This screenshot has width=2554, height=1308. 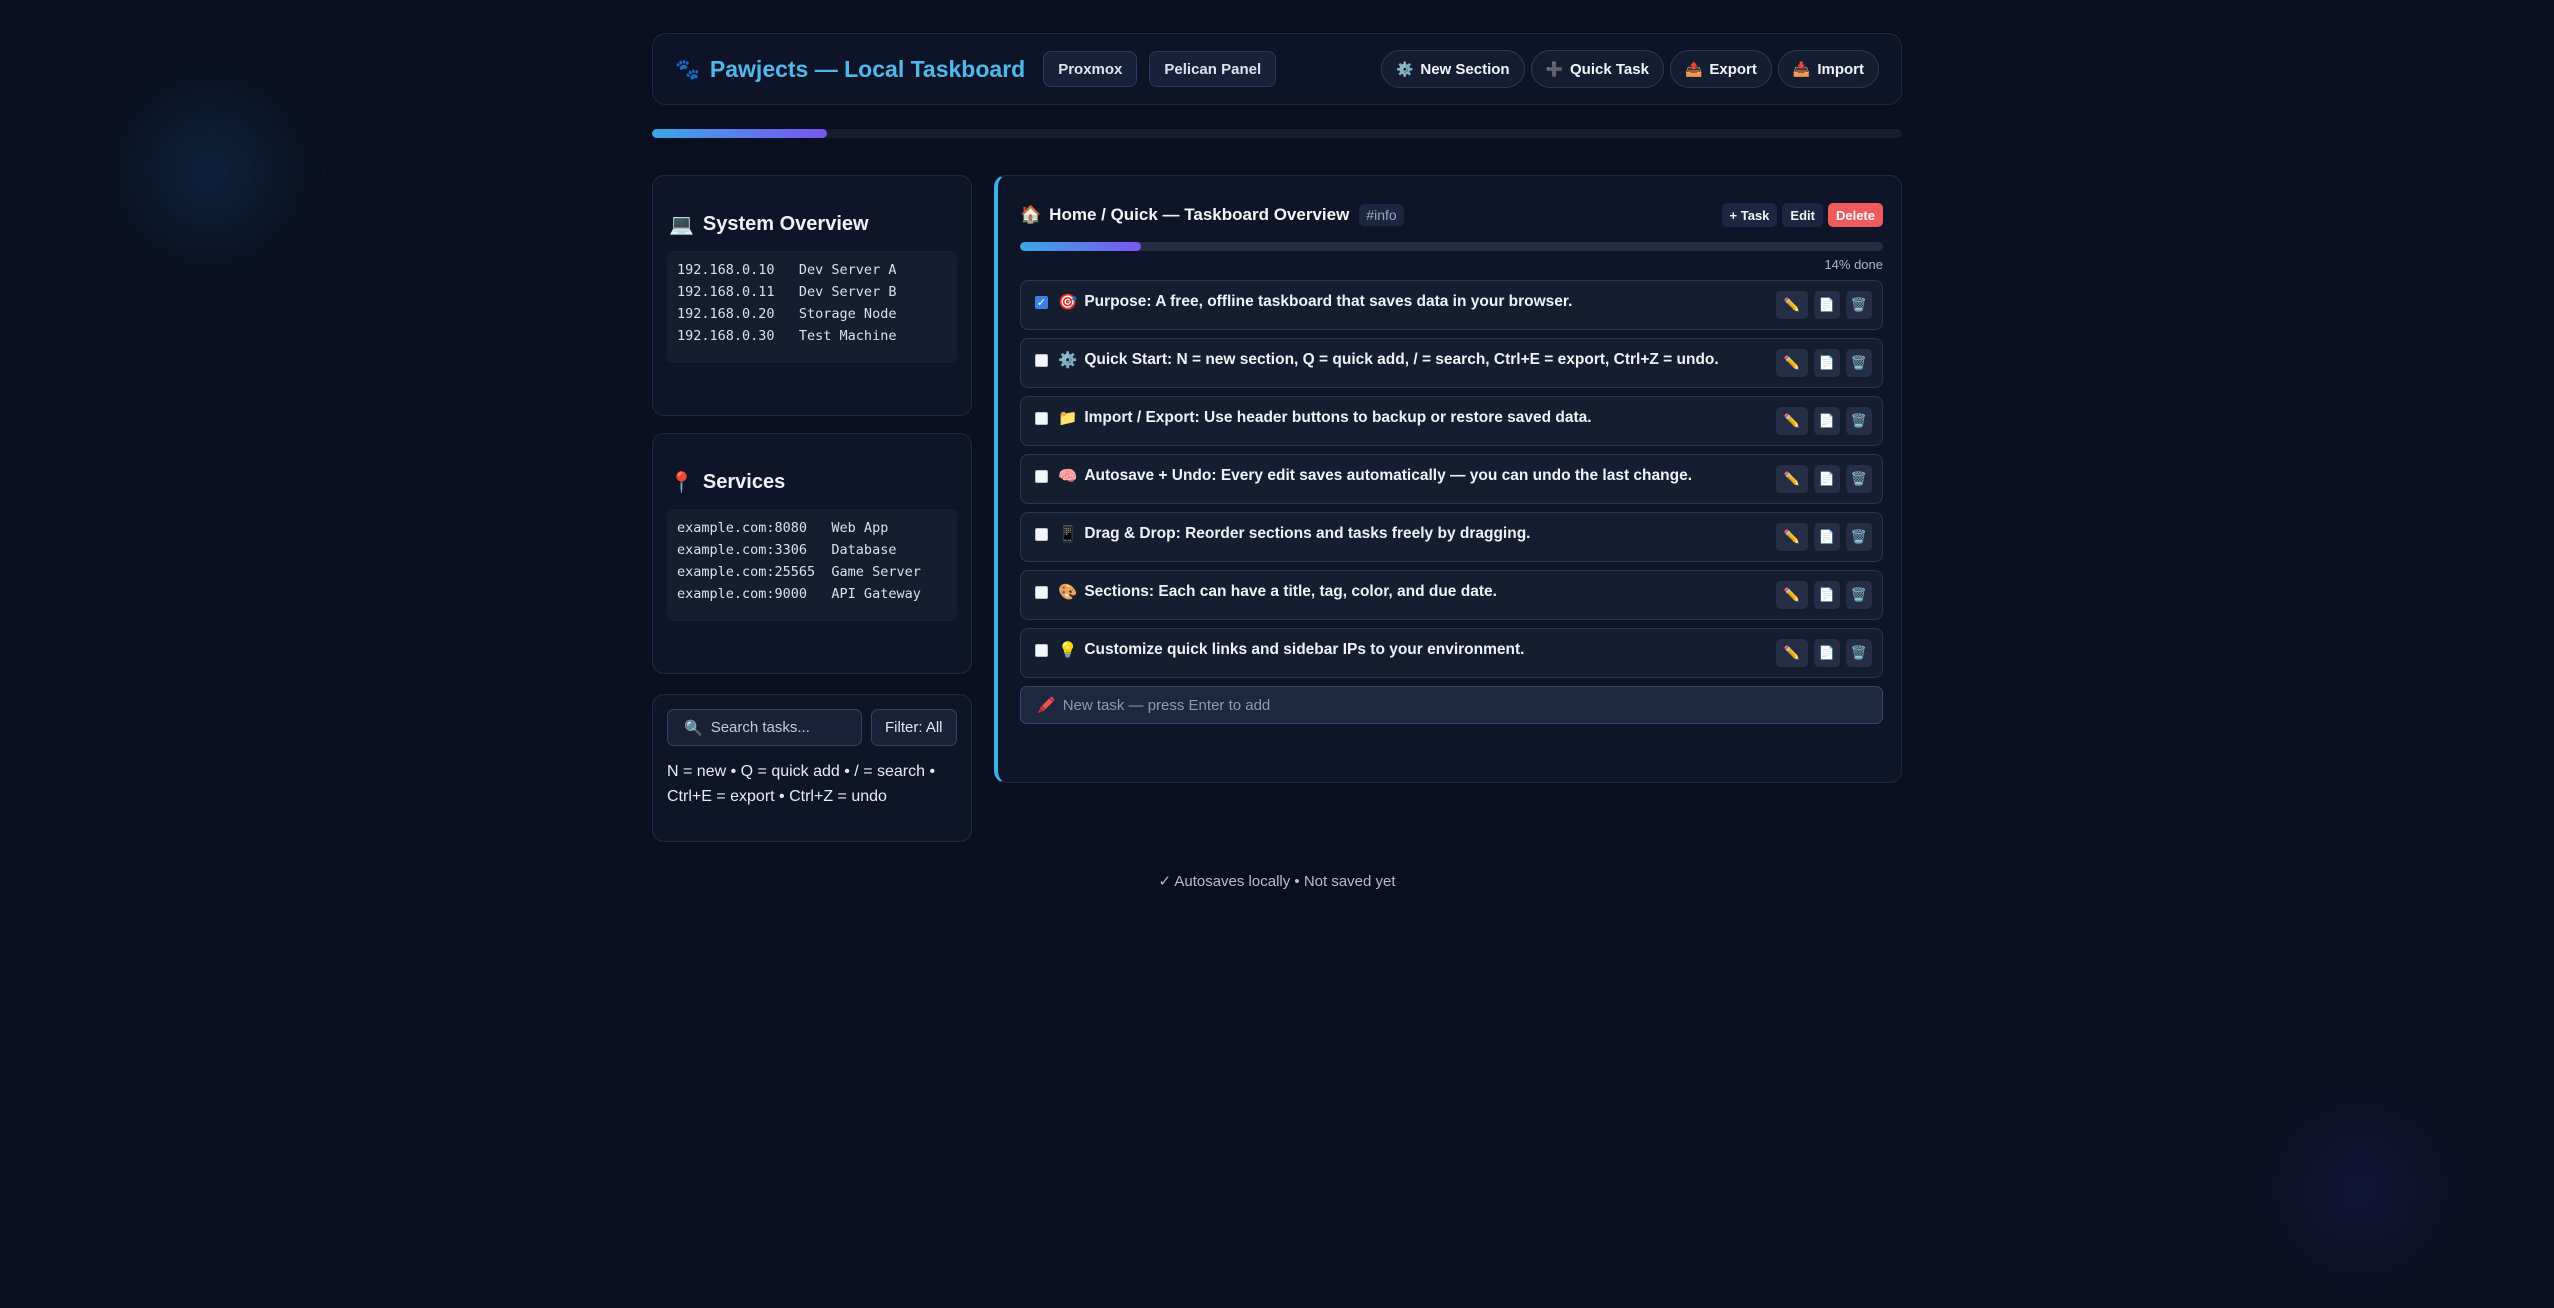 I want to click on system-overview-heading: 💻 System Overview, so click(x=813, y=224).